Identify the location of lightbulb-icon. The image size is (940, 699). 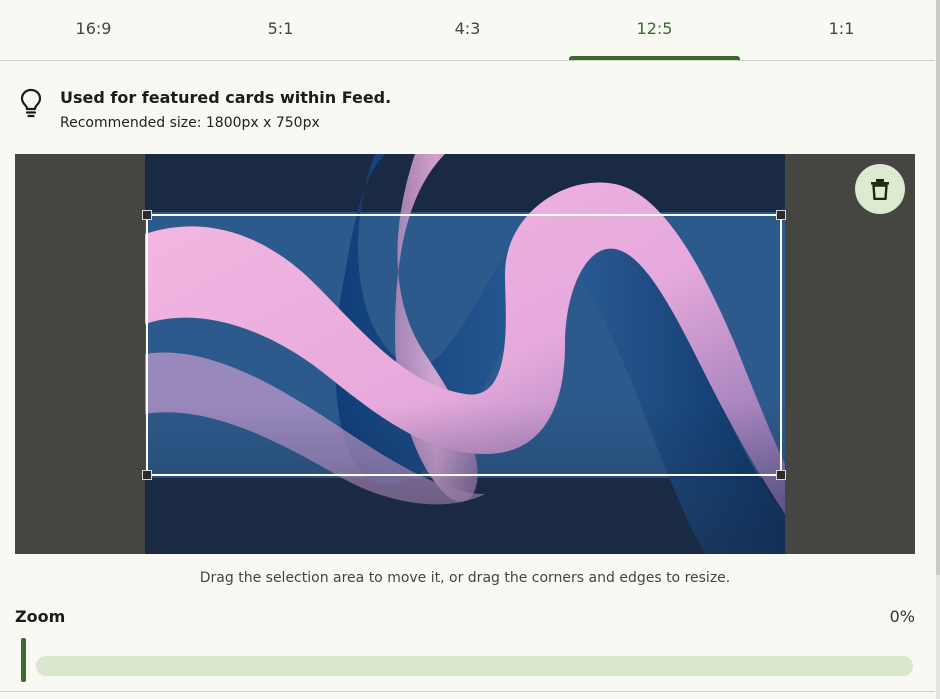
(31, 103).